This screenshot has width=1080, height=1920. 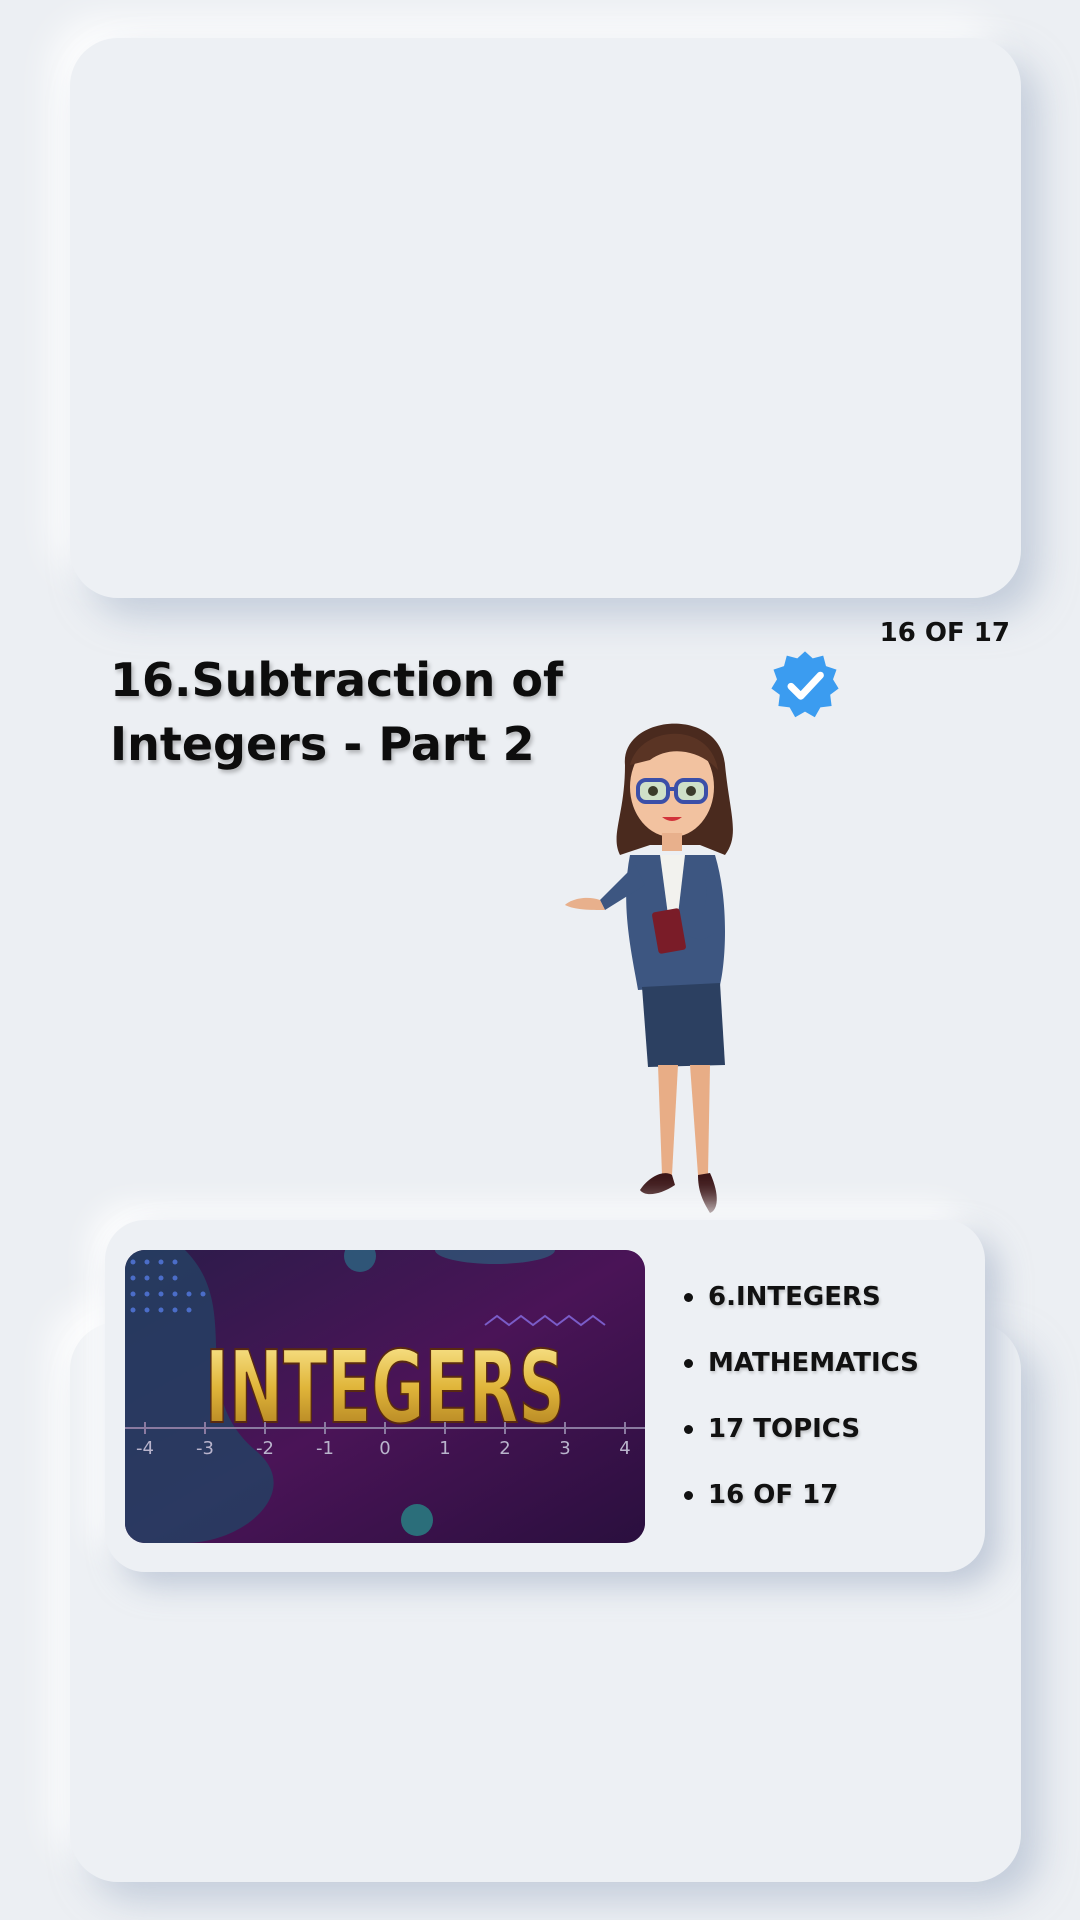 I want to click on number-line-label: -4, so click(x=145, y=1448).